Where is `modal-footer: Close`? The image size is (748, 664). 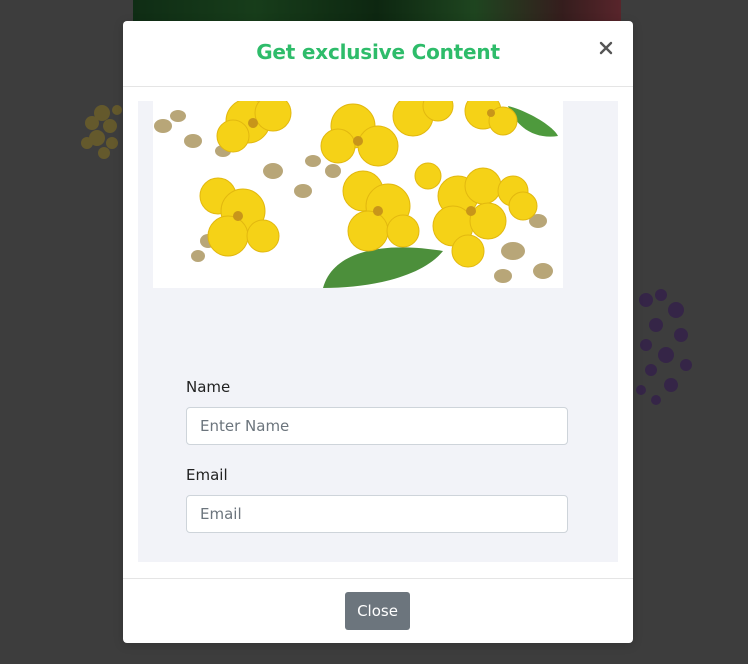 modal-footer: Close is located at coordinates (378, 611).